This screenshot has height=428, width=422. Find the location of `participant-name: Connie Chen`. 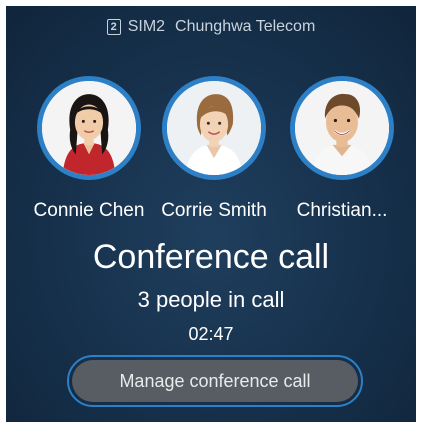

participant-name: Connie Chen is located at coordinates (89, 210).